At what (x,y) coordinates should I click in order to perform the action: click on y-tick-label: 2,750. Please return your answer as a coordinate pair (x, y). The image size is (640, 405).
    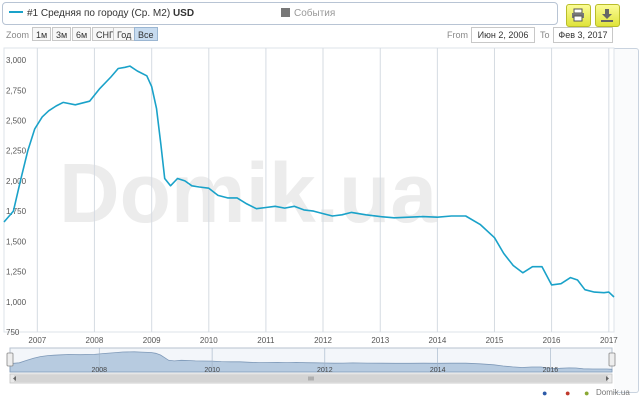
    Looking at the image, I should click on (16, 90).